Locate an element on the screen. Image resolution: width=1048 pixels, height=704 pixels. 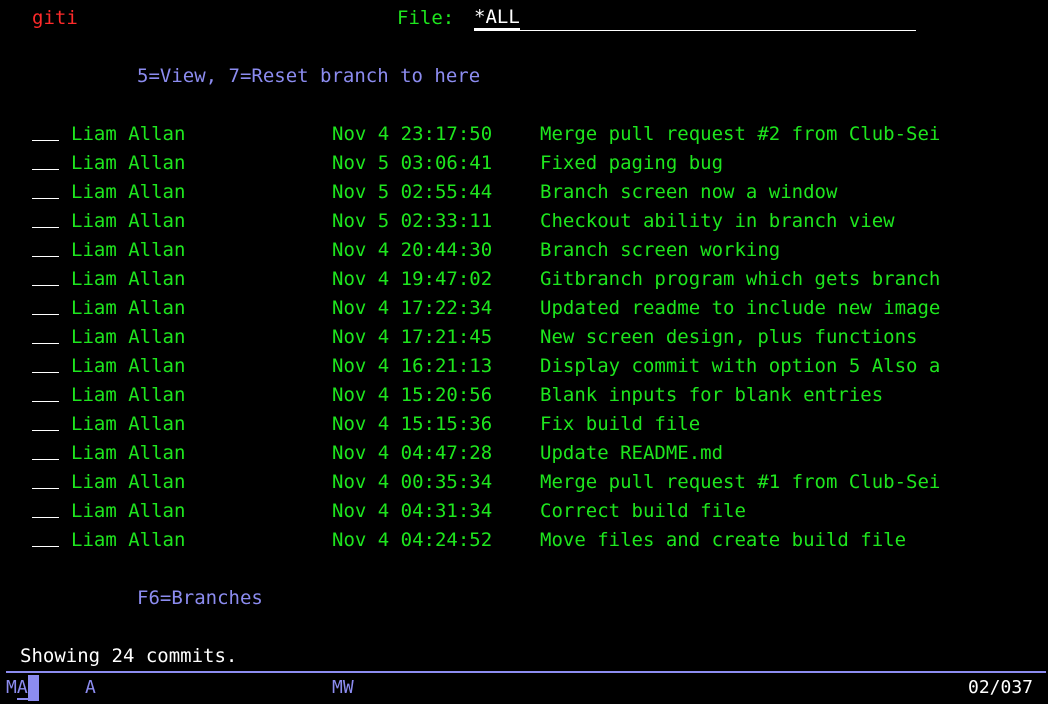
commit-date: Nov 4 04:47:28 is located at coordinates (412, 453).